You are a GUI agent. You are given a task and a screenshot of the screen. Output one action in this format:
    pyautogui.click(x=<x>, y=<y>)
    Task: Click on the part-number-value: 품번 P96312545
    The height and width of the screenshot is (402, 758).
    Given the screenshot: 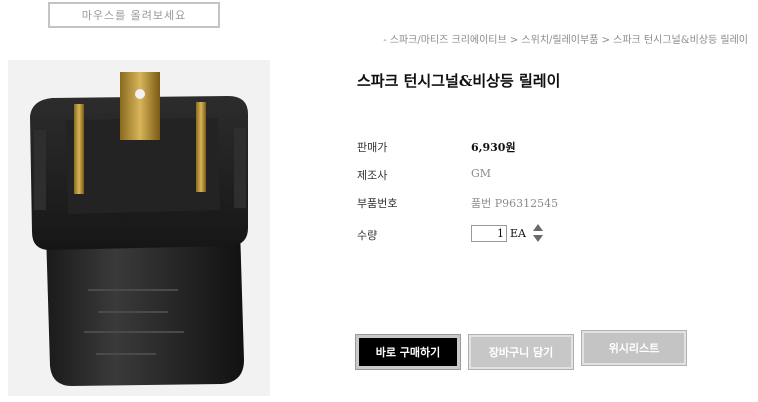 What is the action you would take?
    pyautogui.click(x=515, y=203)
    